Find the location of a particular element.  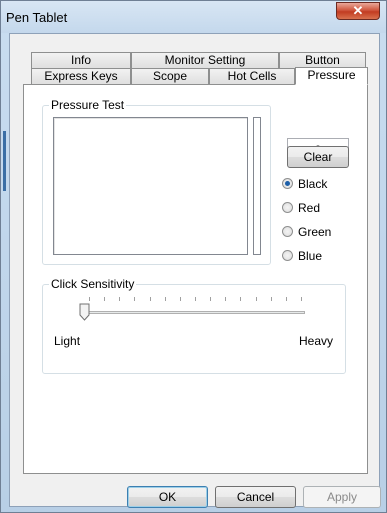

click-sensitivity-slider-track is located at coordinates (195, 312).